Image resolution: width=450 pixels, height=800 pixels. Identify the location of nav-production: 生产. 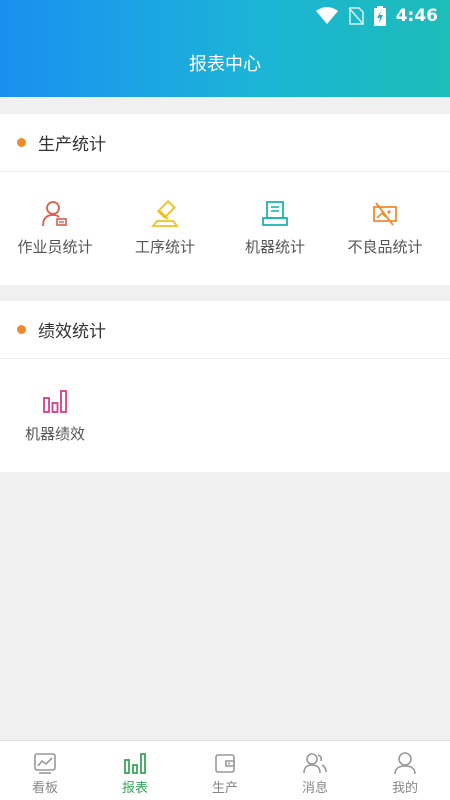
(225, 770).